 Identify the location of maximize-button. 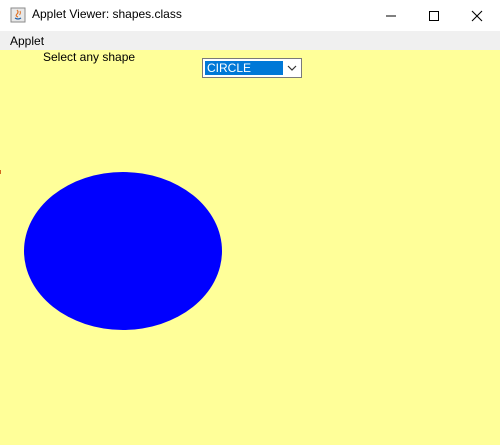
(434, 15).